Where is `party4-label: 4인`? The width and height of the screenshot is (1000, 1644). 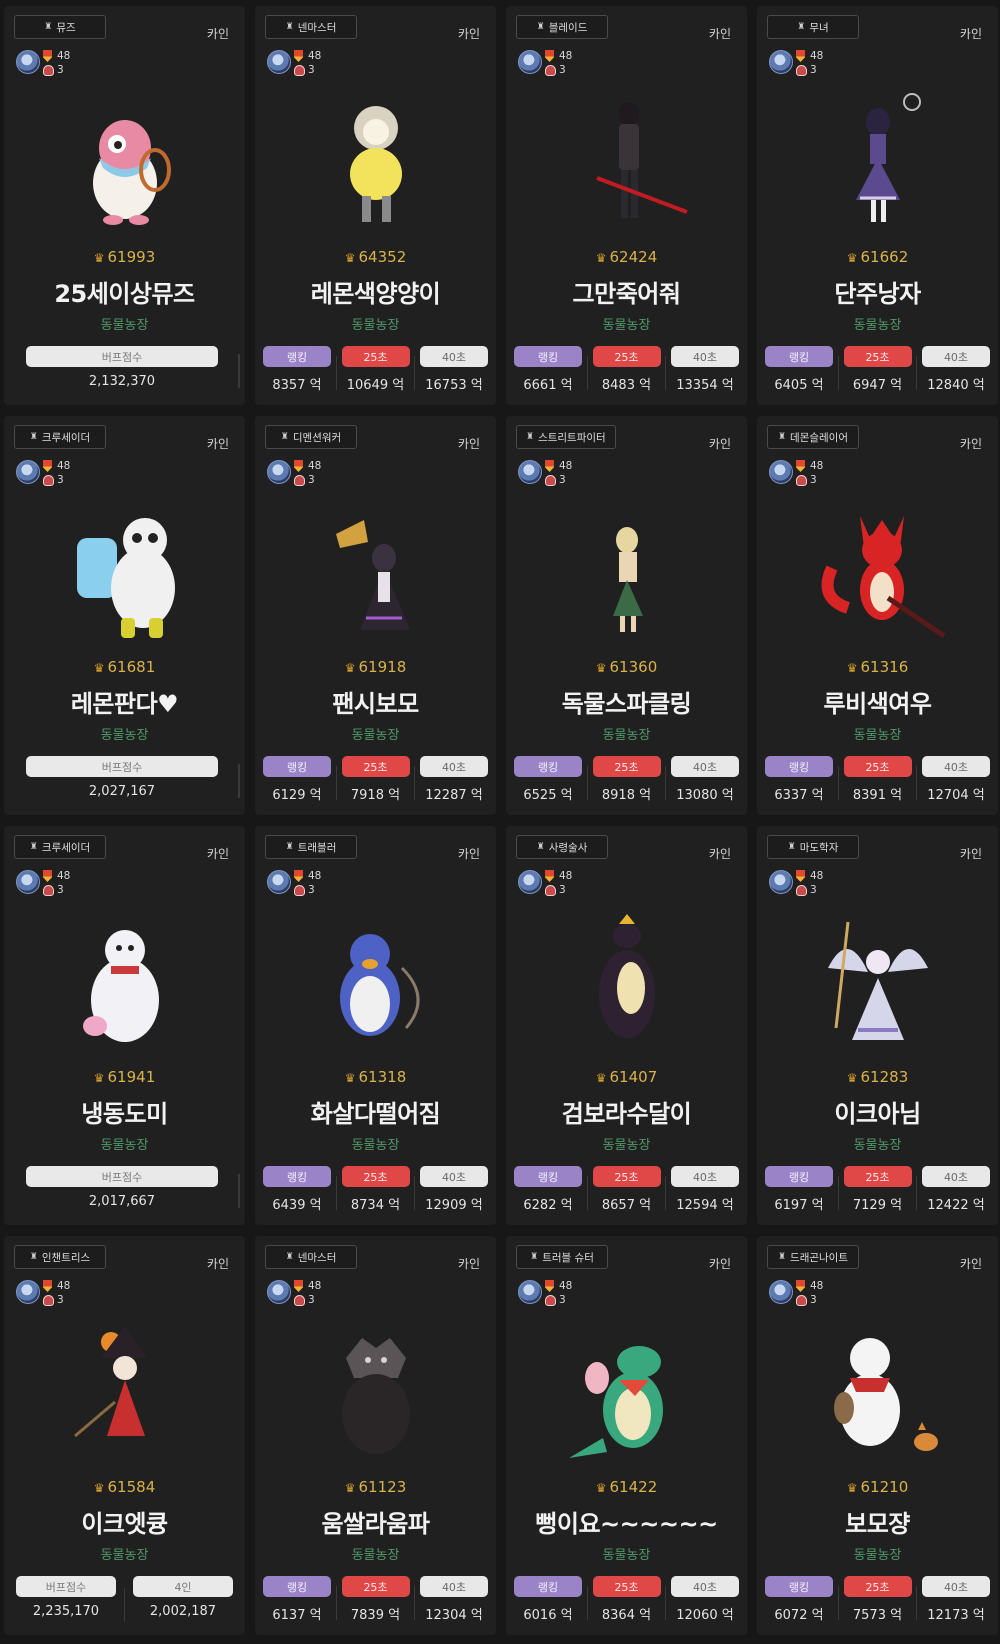 party4-label: 4인 is located at coordinates (183, 1586).